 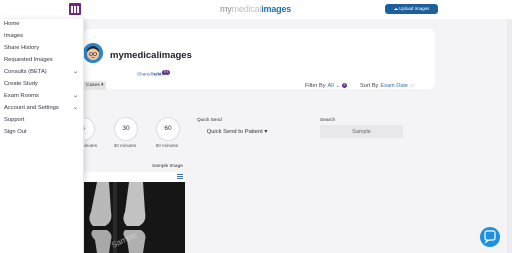 I want to click on filter-by: Filter By All ⌄ 9, so click(x=326, y=86).